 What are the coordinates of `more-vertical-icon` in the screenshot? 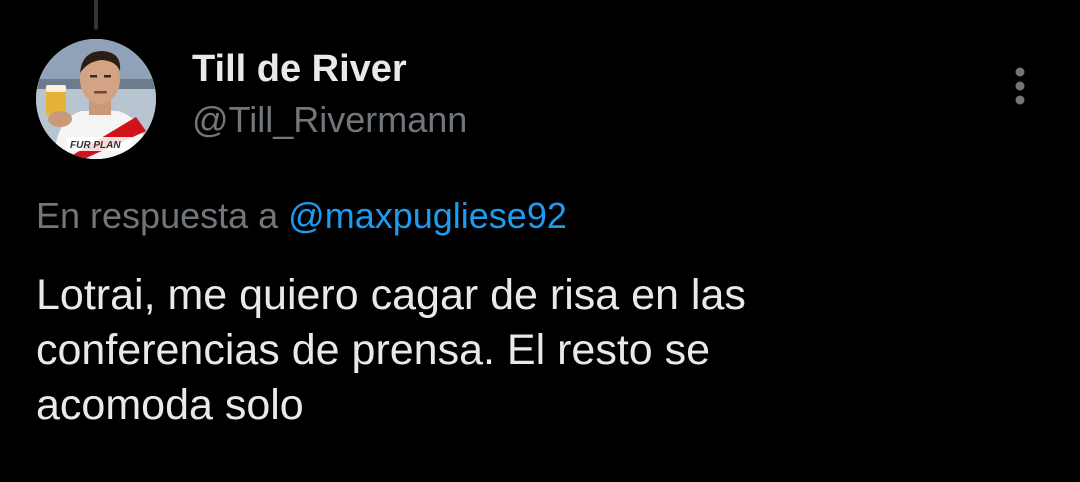 It's located at (1020, 86).